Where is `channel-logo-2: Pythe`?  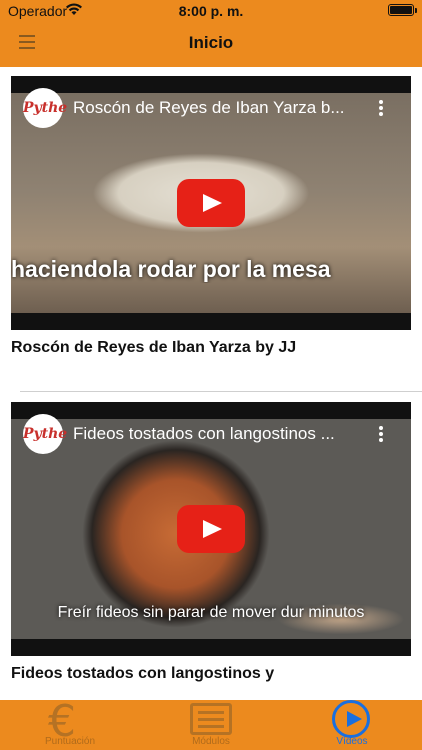 channel-logo-2: Pythe is located at coordinates (45, 434).